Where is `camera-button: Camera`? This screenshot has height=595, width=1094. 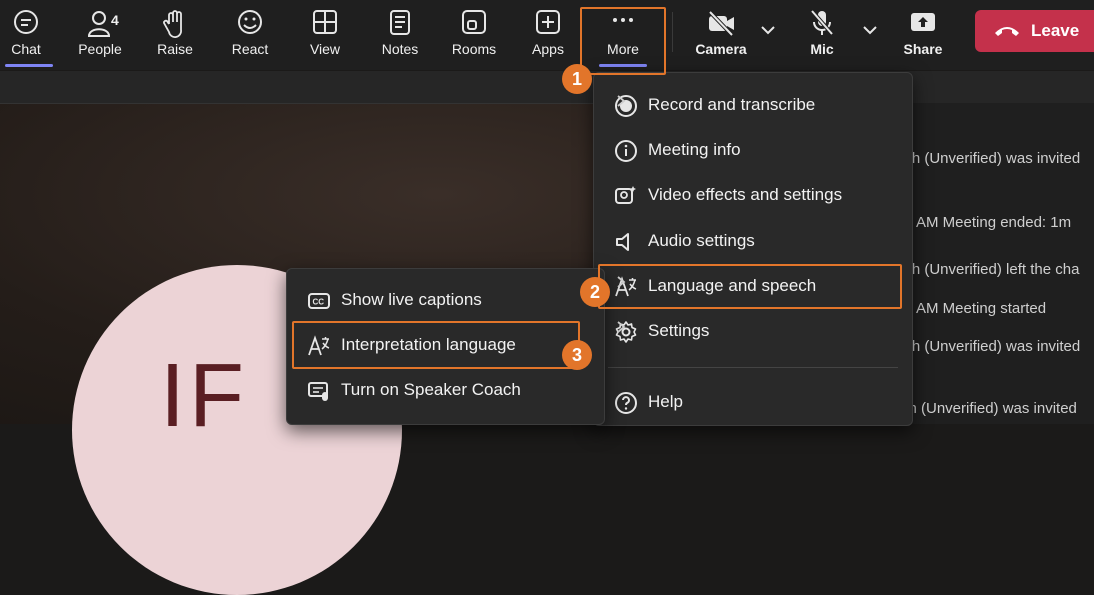
camera-button: Camera is located at coordinates (721, 35).